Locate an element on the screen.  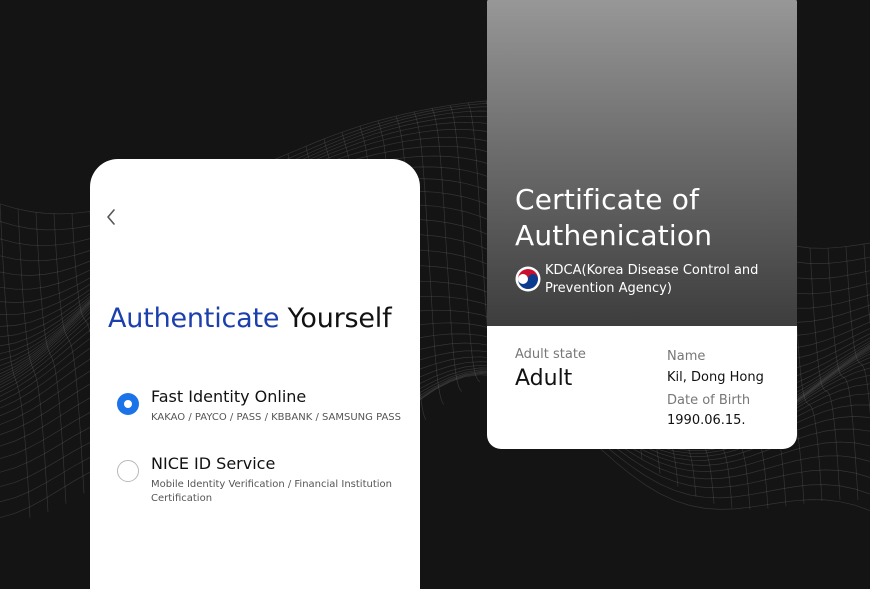
page-title-accent: Authenticate is located at coordinates (194, 318).